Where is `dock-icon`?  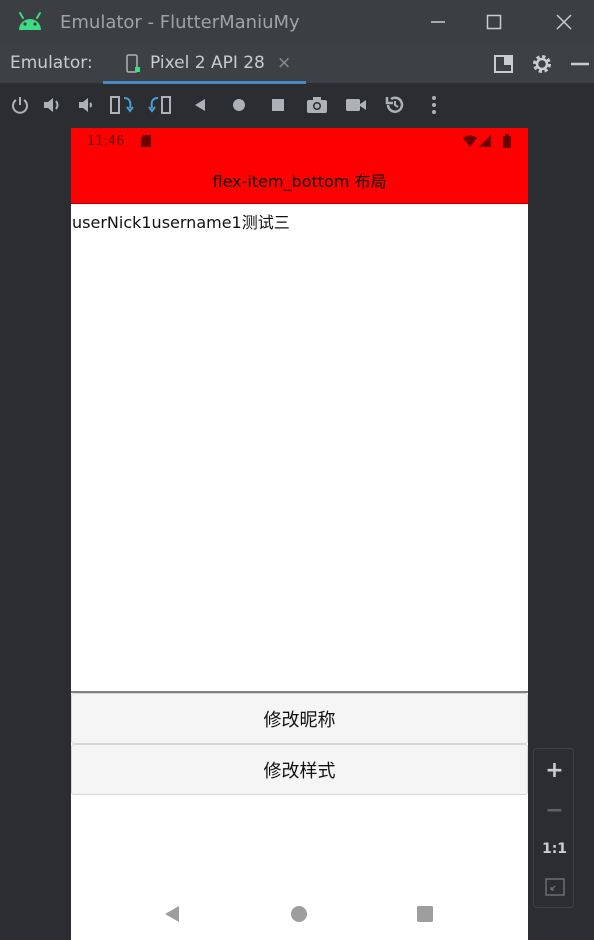
dock-icon is located at coordinates (504, 64).